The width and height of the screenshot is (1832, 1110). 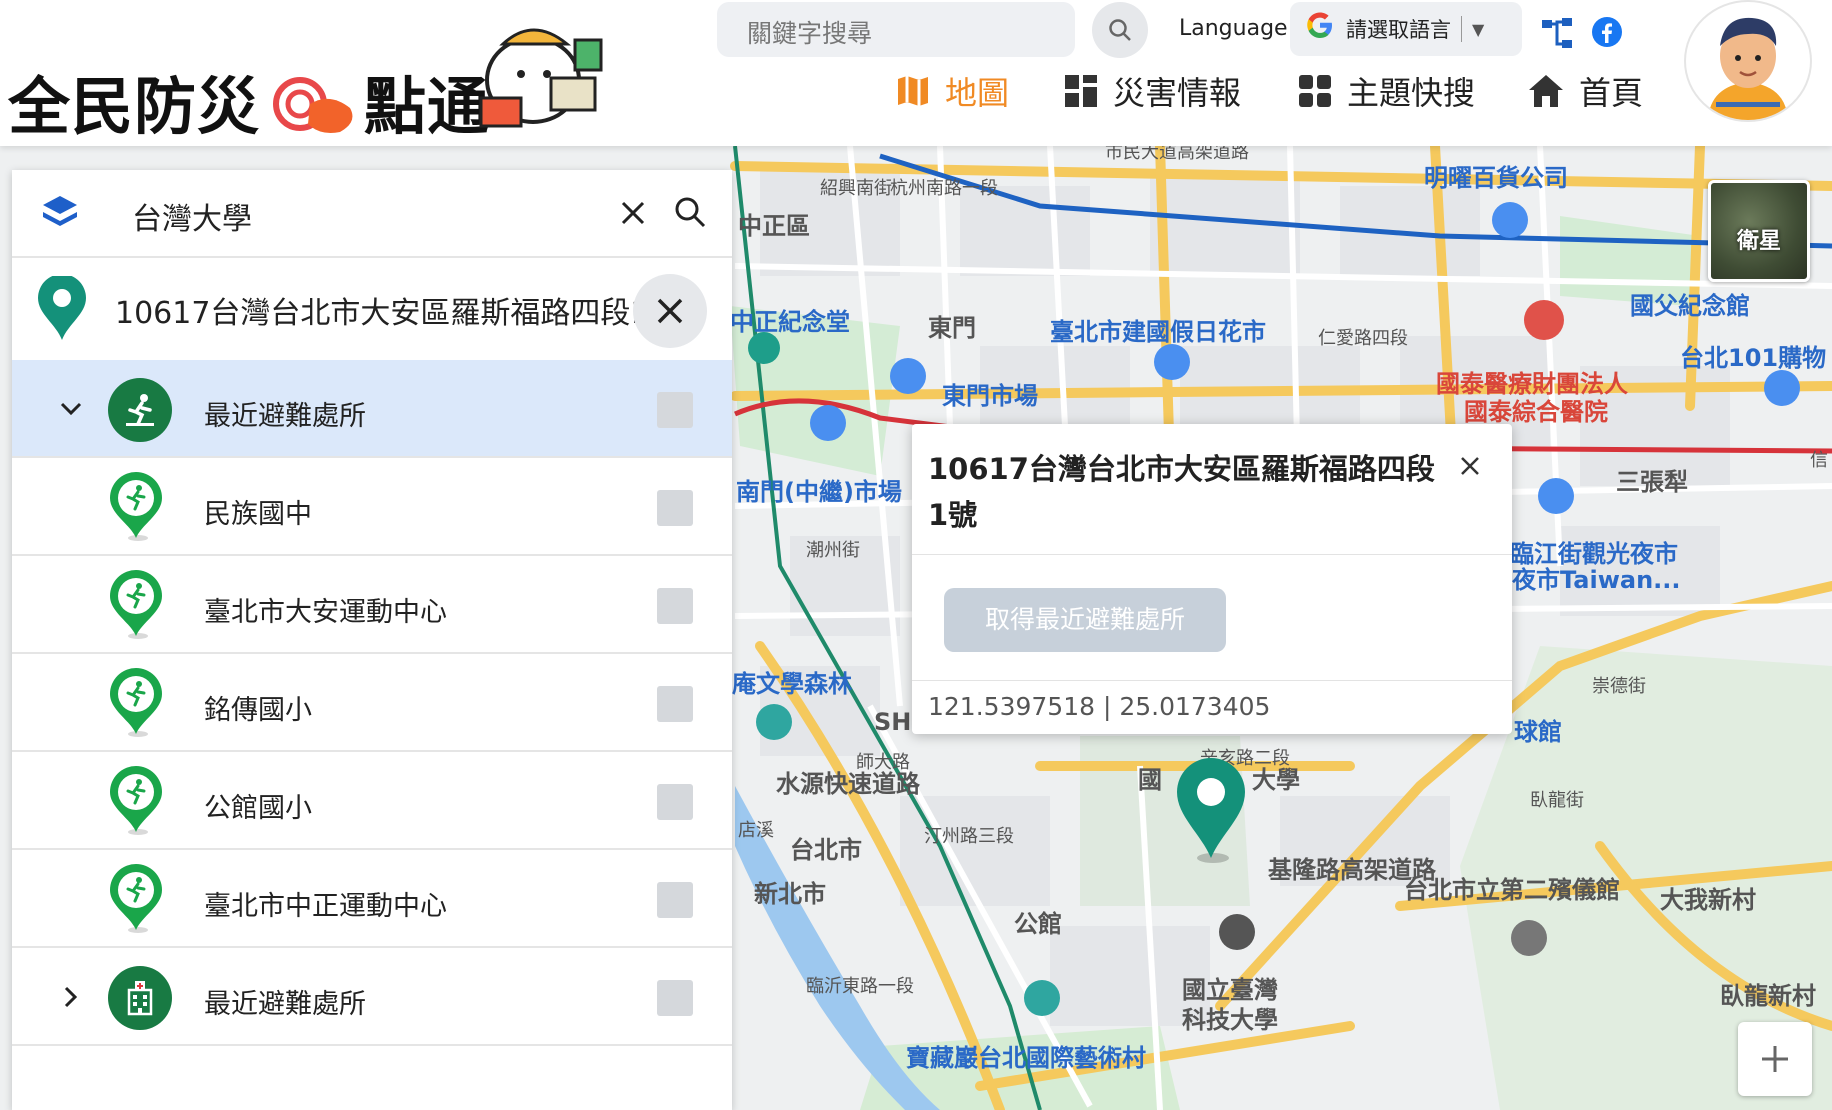 What do you see at coordinates (893, 722) in the screenshot?
I see `map-label: SH` at bounding box center [893, 722].